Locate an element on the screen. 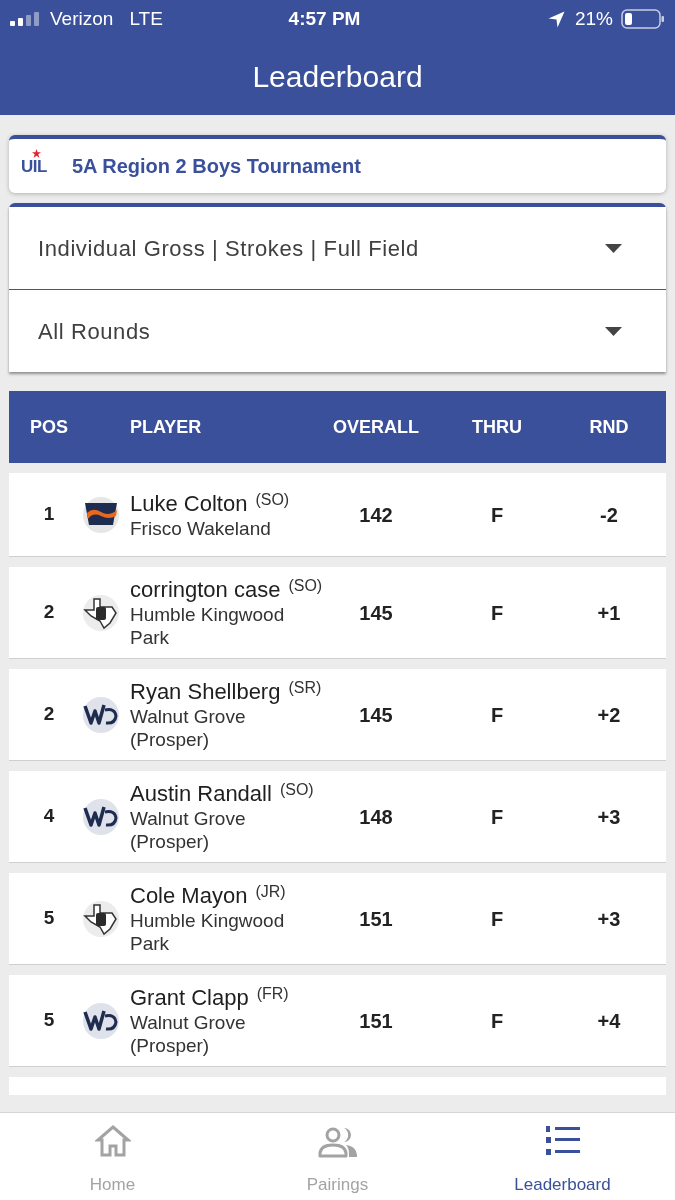 This screenshot has width=675, height=1200. tab-button: Leaderboard is located at coordinates (562, 1156).